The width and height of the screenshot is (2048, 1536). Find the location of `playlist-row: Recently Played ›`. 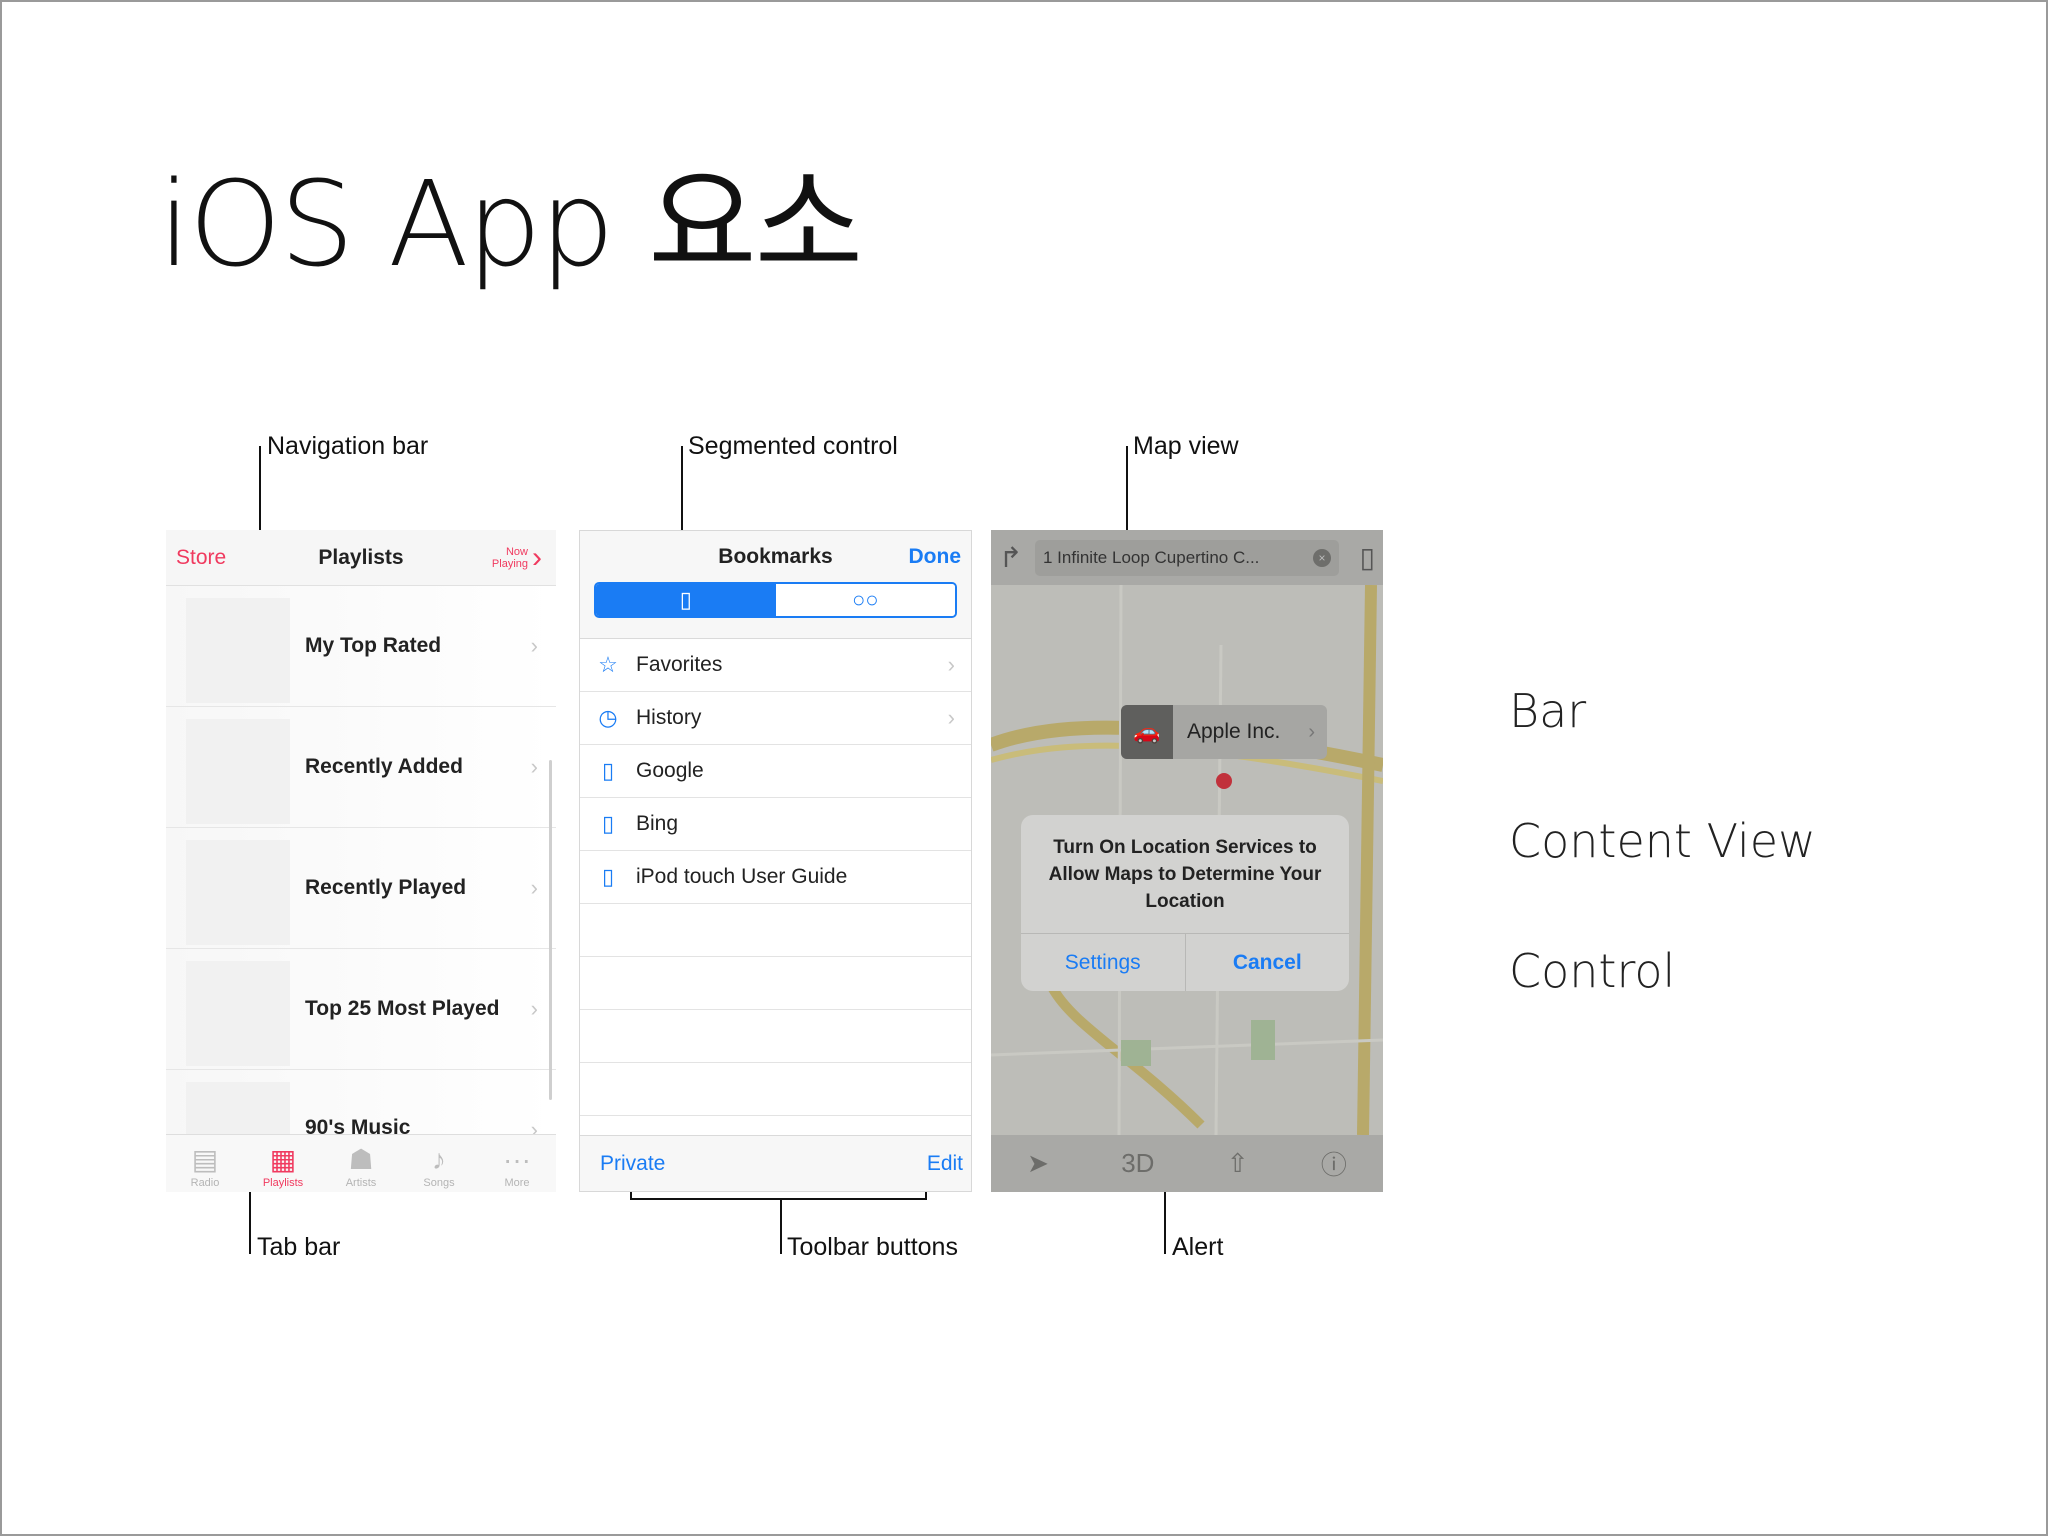

playlist-row: Recently Played › is located at coordinates (361, 888).